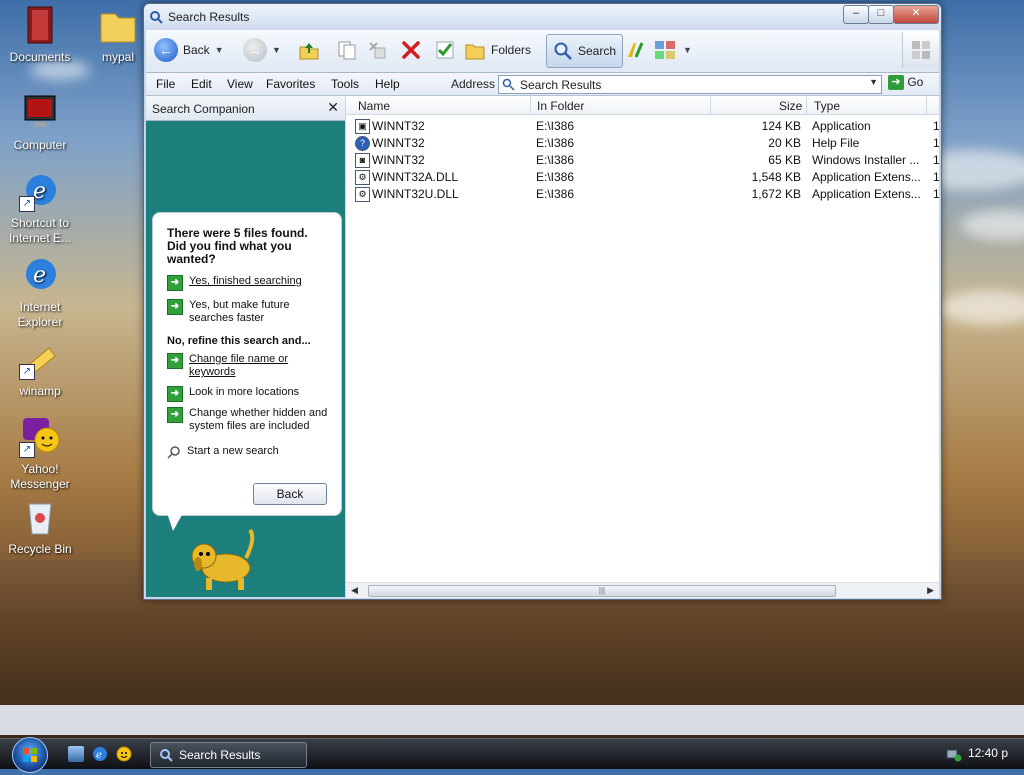  I want to click on window-titlebar: Search Results – □ ✕, so click(542, 17).